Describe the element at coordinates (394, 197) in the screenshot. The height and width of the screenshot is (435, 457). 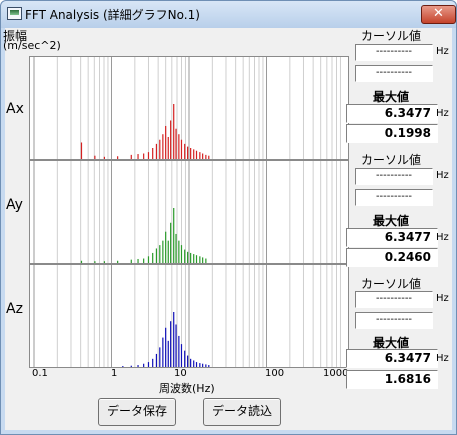
I see `cursor-value-ay: ----------` at that location.